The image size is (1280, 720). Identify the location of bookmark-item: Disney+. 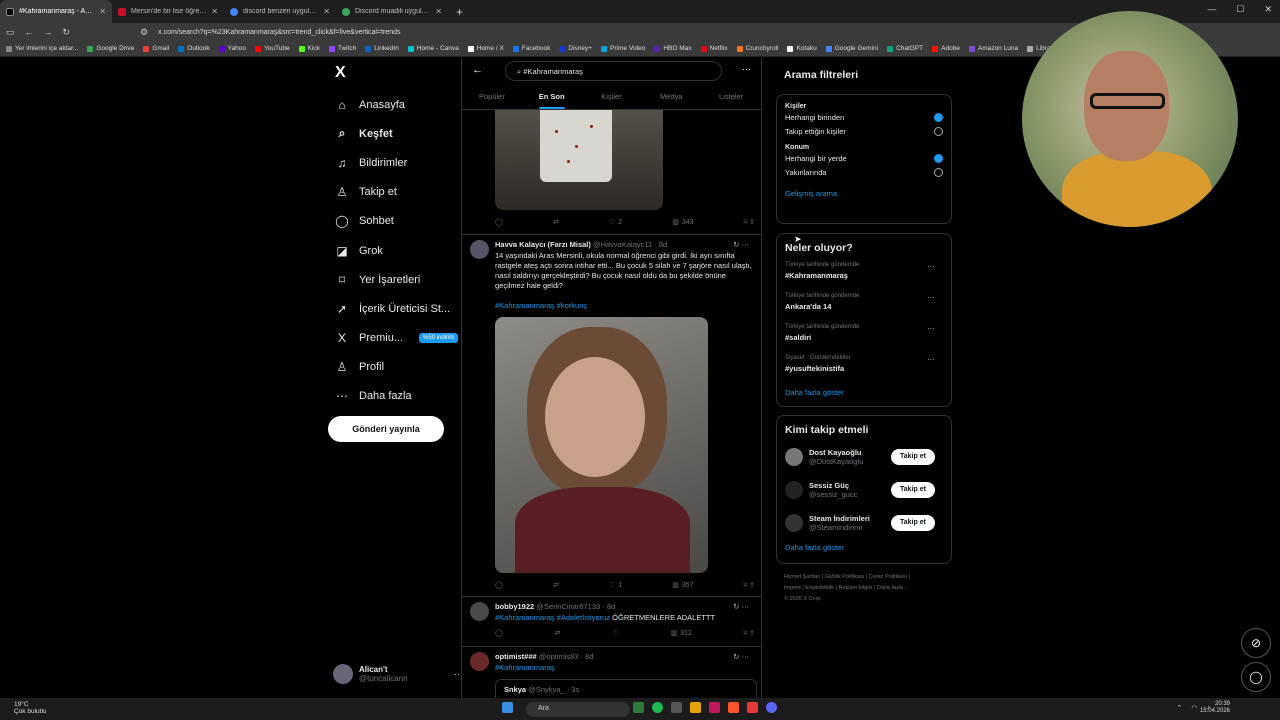
(575, 48).